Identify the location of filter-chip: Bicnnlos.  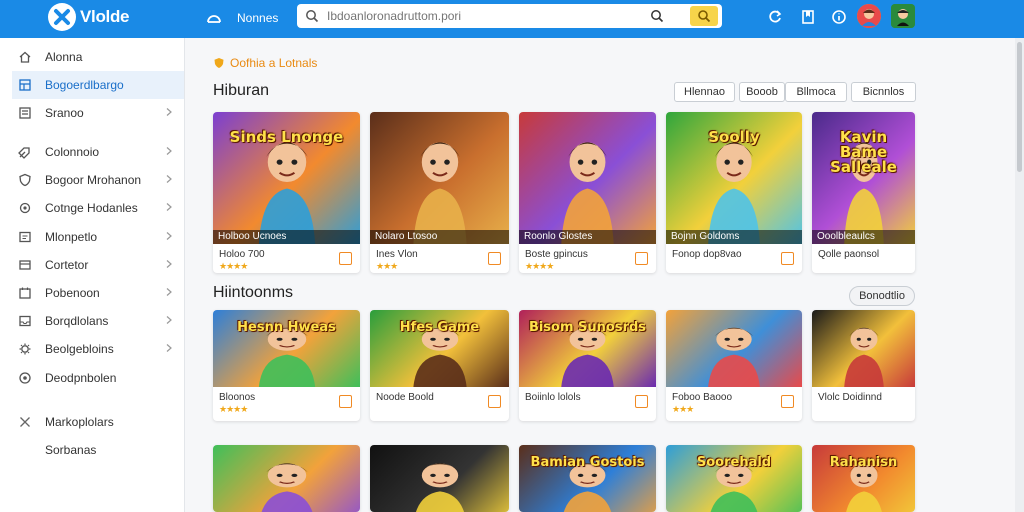
(883, 92).